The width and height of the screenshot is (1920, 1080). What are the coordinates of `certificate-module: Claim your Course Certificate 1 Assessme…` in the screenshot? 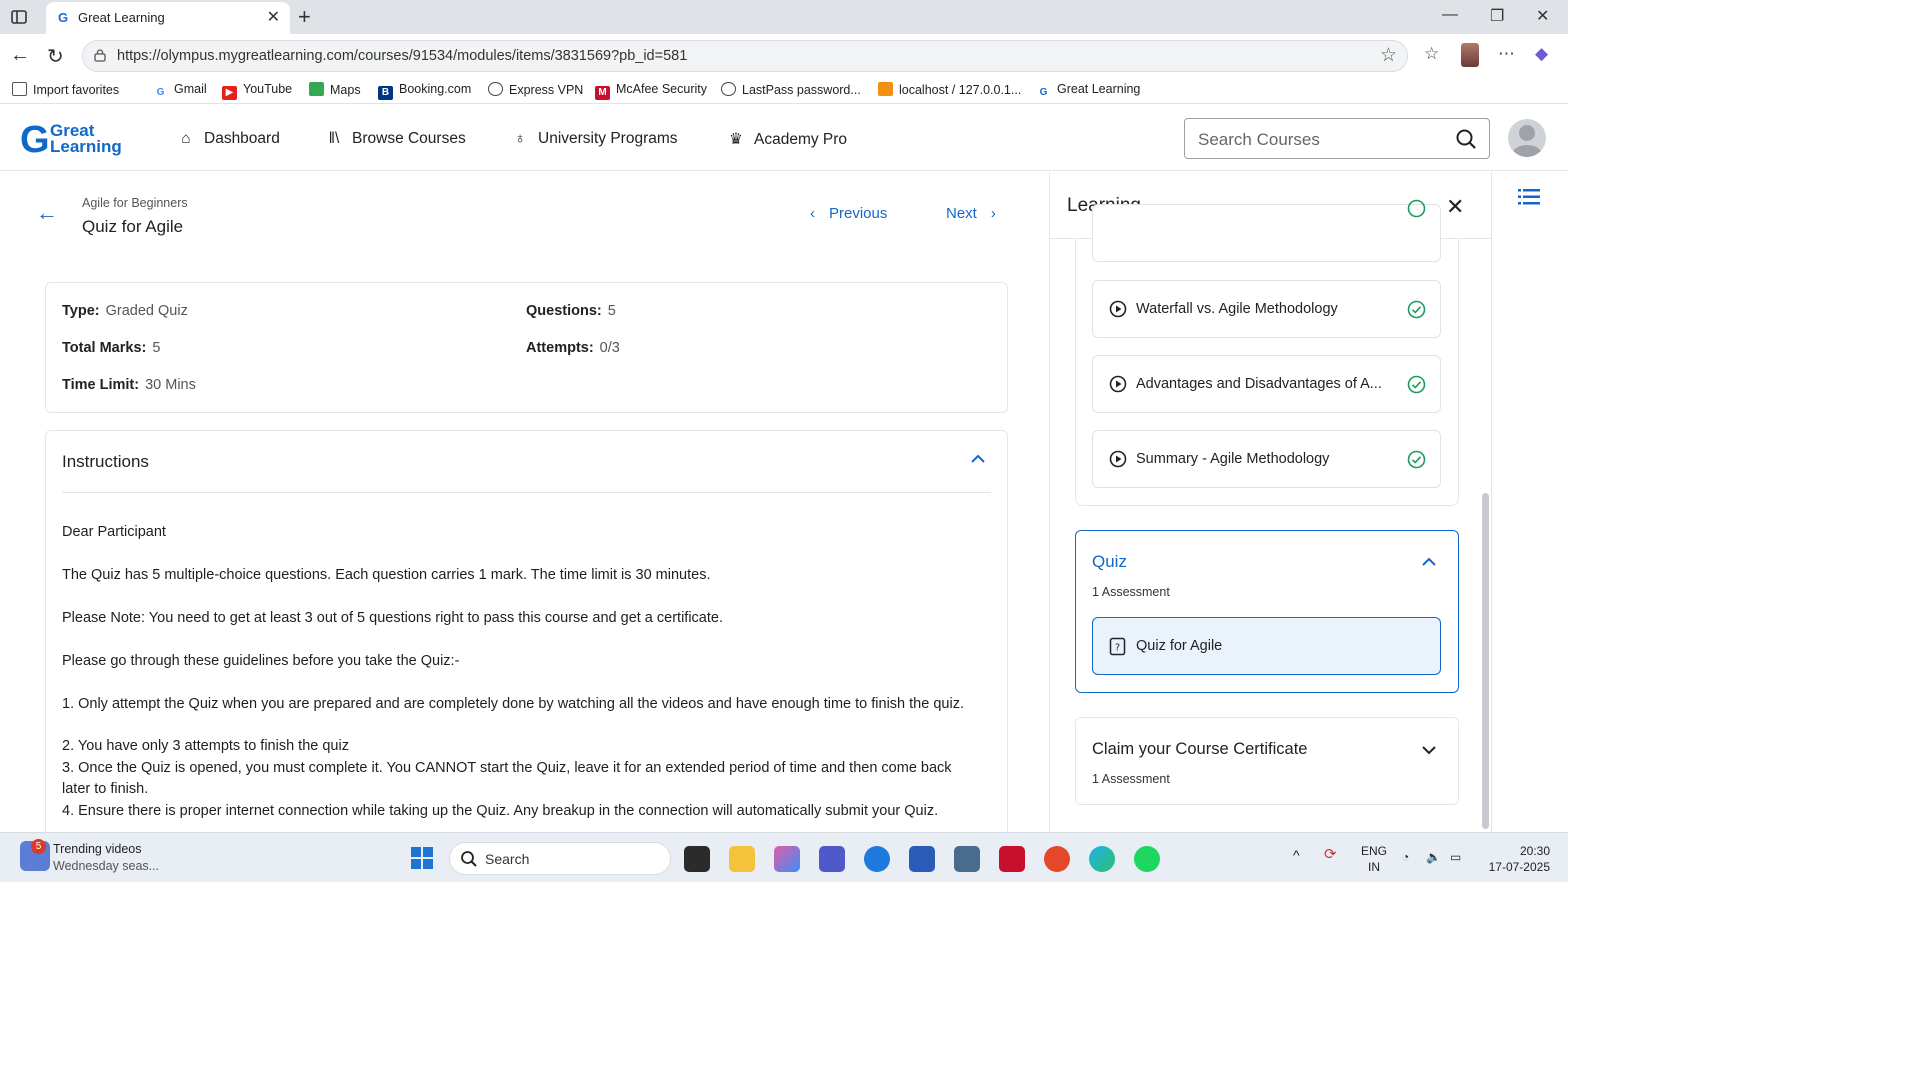 It's located at (1267, 761).